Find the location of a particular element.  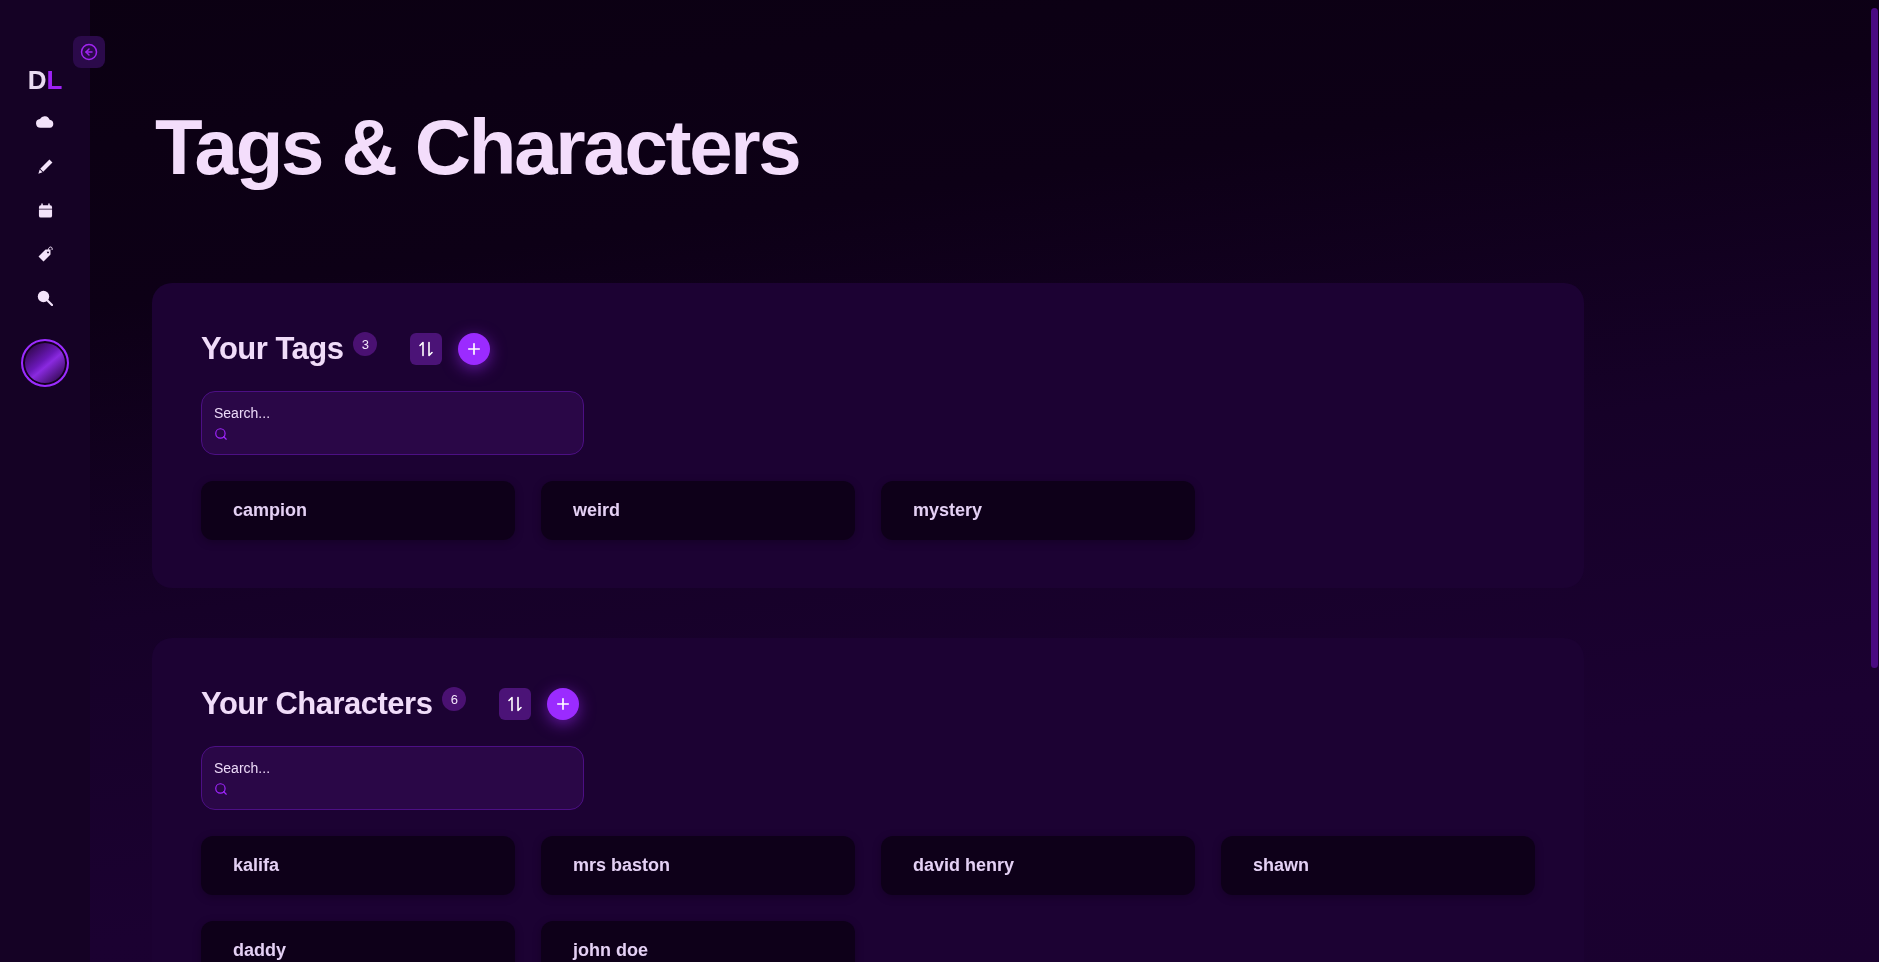

collapse-button is located at coordinates (89, 52).